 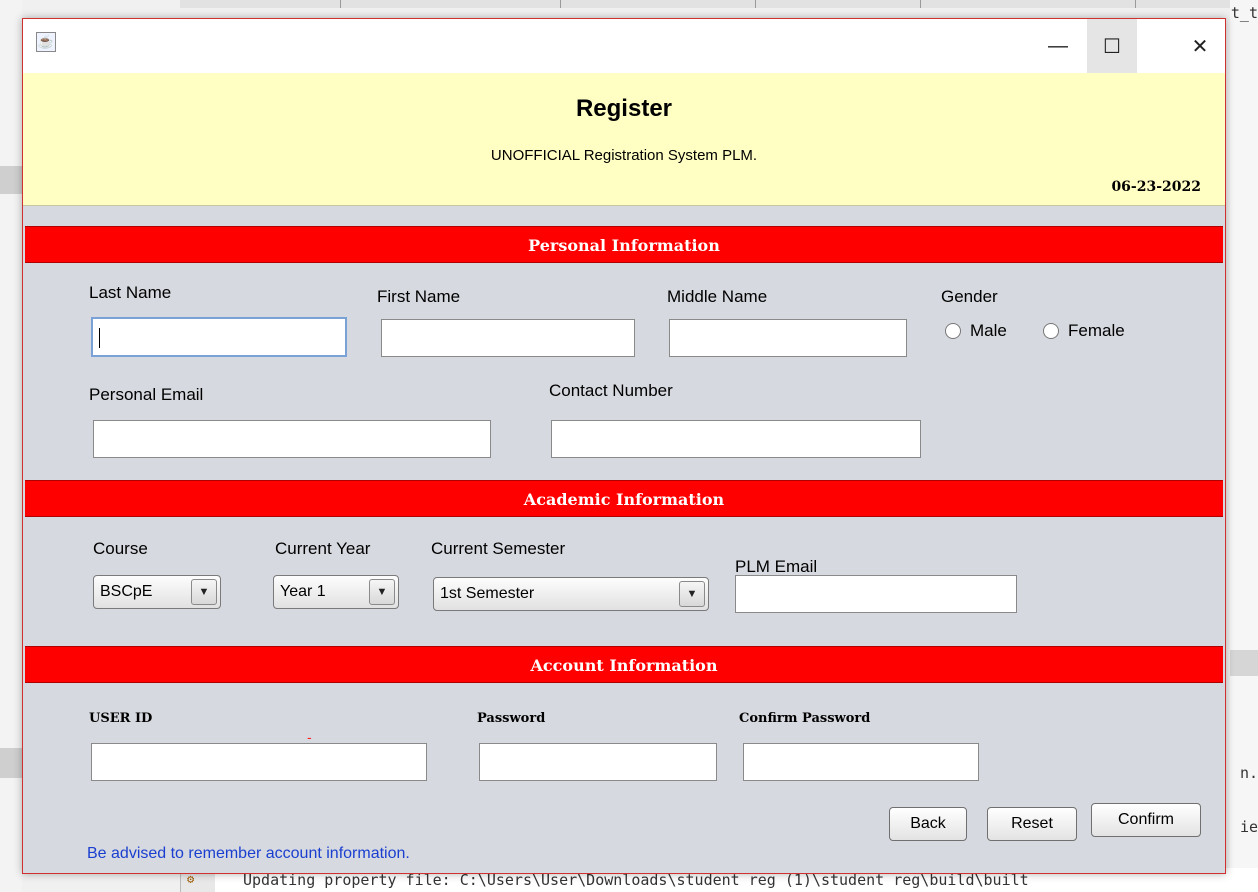 What do you see at coordinates (498, 548) in the screenshot?
I see `current-semester-label: Current Semester` at bounding box center [498, 548].